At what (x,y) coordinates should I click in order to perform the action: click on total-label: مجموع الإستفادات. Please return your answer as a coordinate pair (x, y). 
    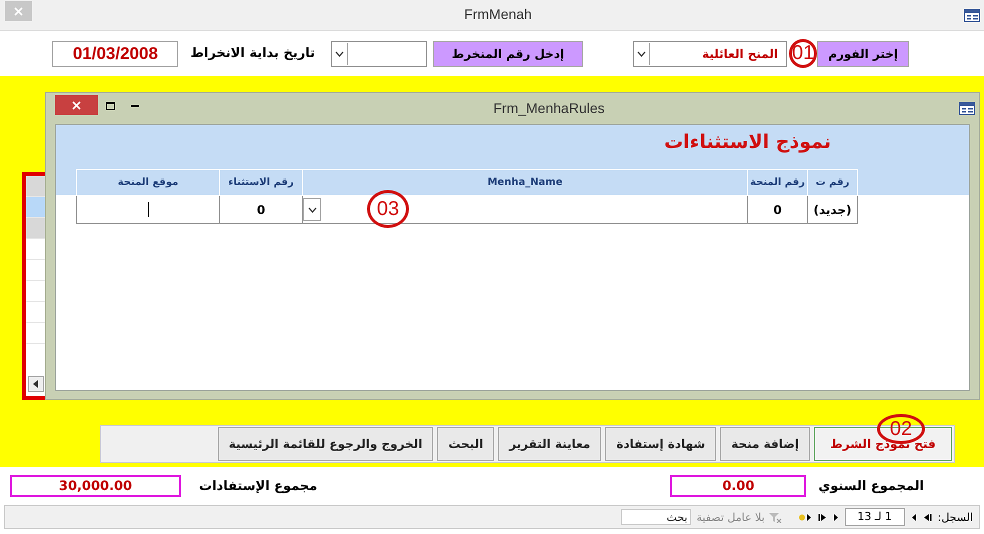
    Looking at the image, I should click on (258, 486).